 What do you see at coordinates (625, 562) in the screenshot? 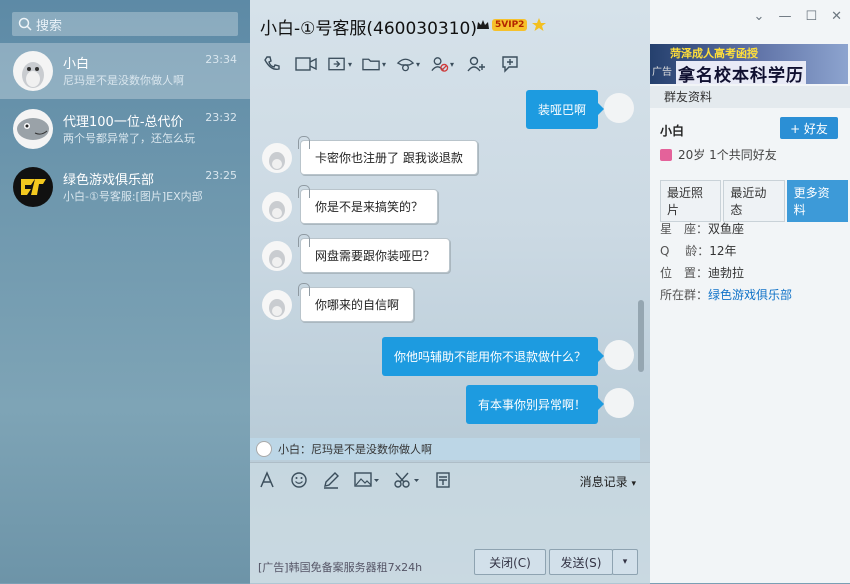
I see `send-options-button: ▾` at bounding box center [625, 562].